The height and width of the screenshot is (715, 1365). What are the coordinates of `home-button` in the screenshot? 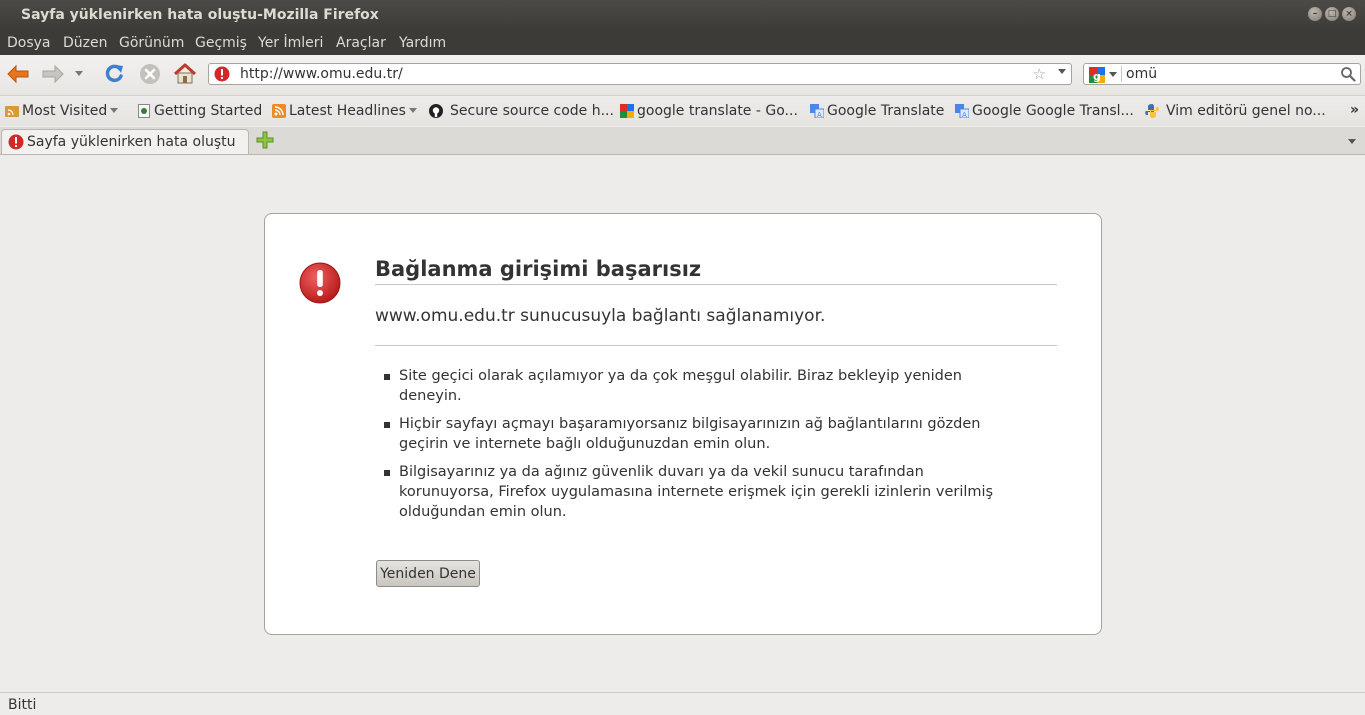 It's located at (185, 74).